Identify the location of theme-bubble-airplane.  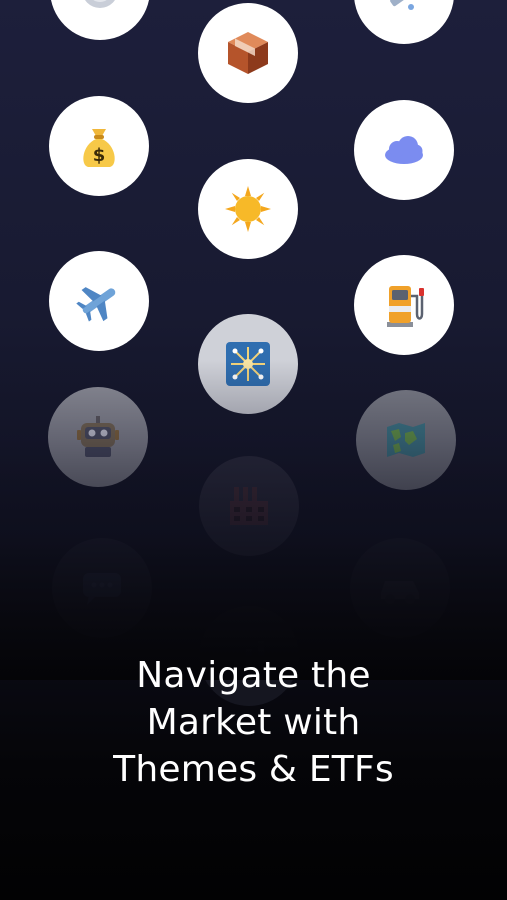
(99, 301).